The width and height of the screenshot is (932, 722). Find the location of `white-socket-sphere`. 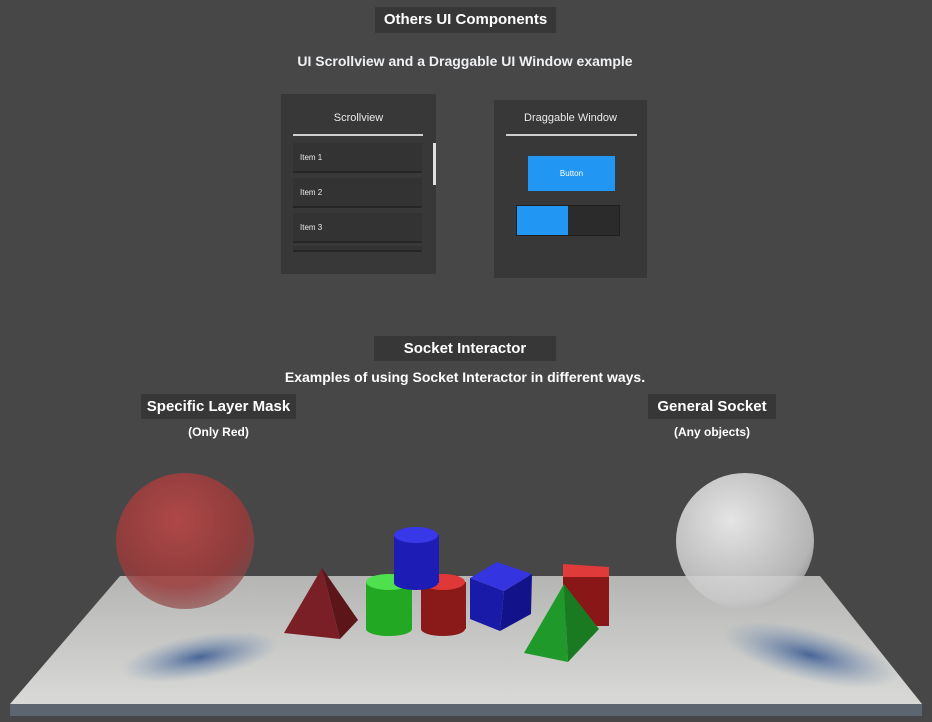

white-socket-sphere is located at coordinates (745, 541).